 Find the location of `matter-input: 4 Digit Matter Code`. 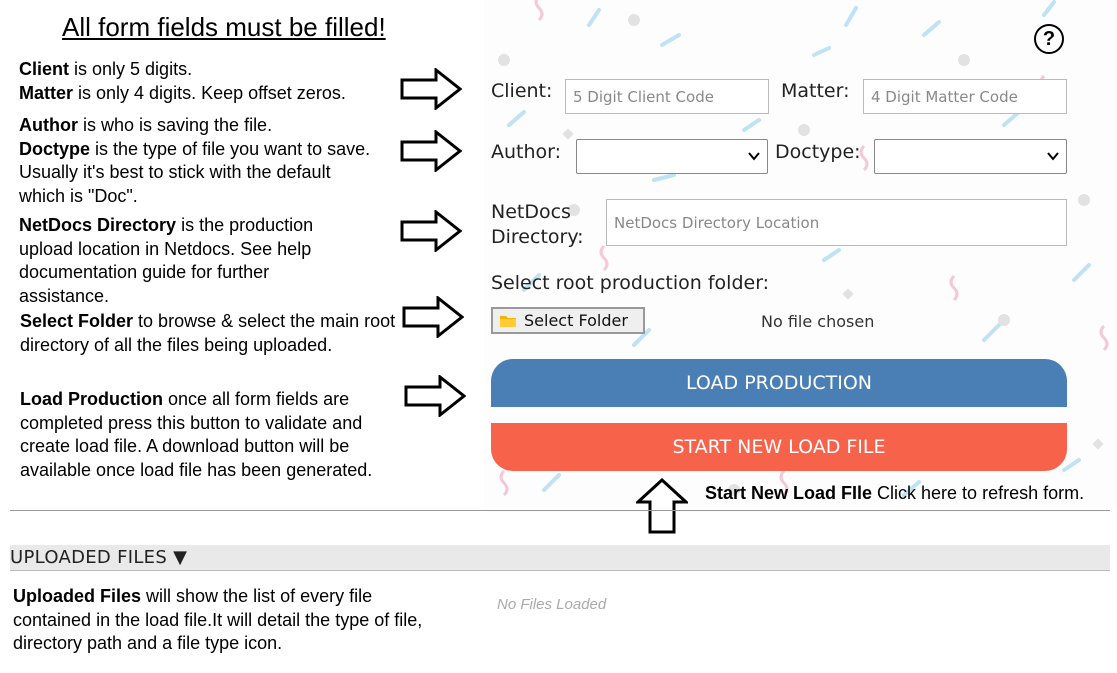

matter-input: 4 Digit Matter Code is located at coordinates (965, 96).